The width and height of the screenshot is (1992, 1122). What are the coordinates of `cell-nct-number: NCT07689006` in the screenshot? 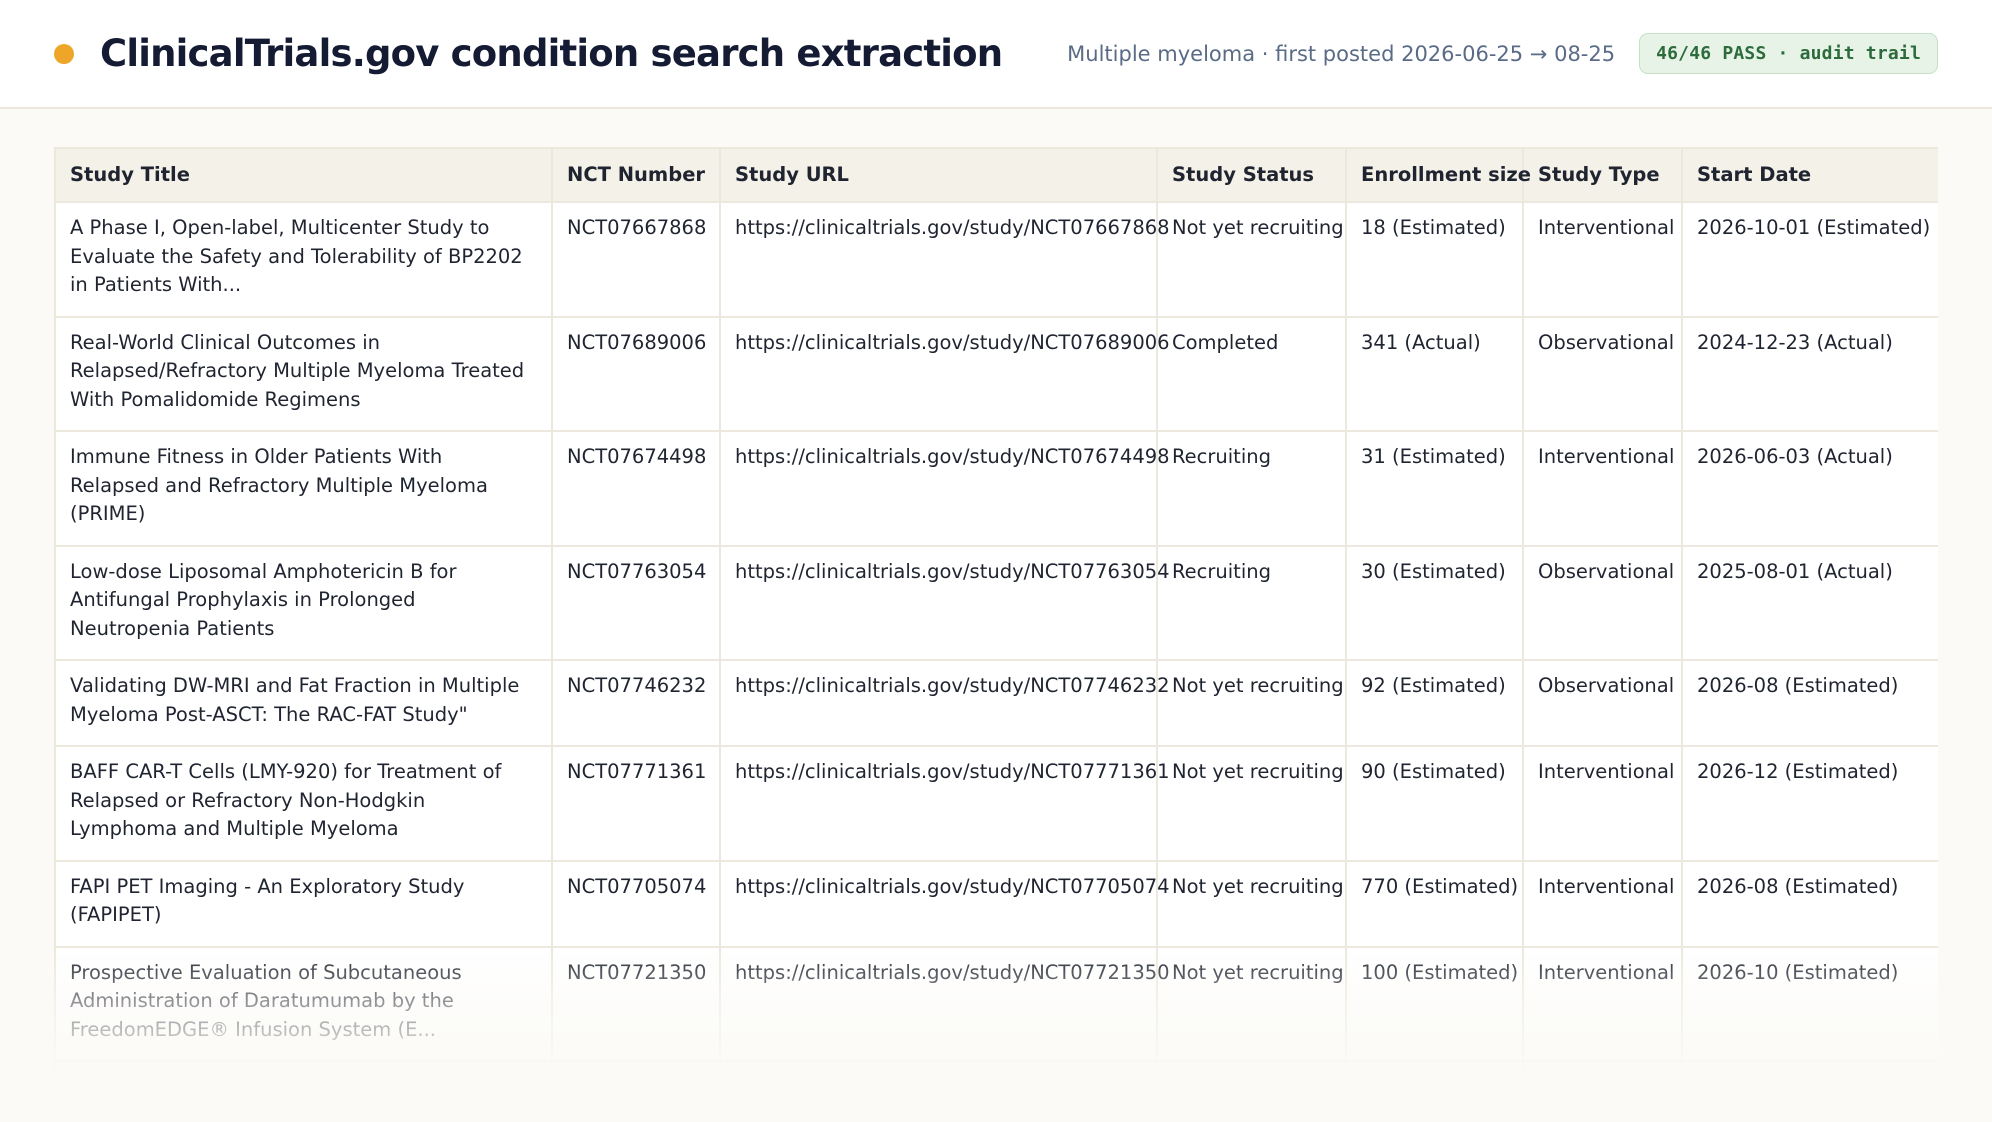 It's located at (636, 373).